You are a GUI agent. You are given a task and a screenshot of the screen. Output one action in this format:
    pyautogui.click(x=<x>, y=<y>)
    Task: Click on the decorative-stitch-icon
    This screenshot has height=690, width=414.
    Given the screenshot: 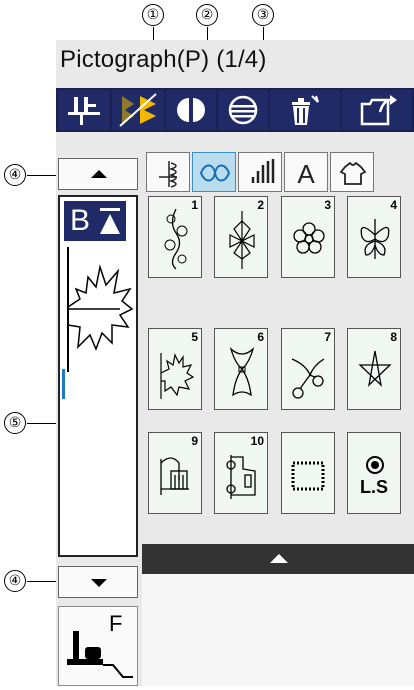 What is the action you would take?
    pyautogui.click(x=215, y=173)
    